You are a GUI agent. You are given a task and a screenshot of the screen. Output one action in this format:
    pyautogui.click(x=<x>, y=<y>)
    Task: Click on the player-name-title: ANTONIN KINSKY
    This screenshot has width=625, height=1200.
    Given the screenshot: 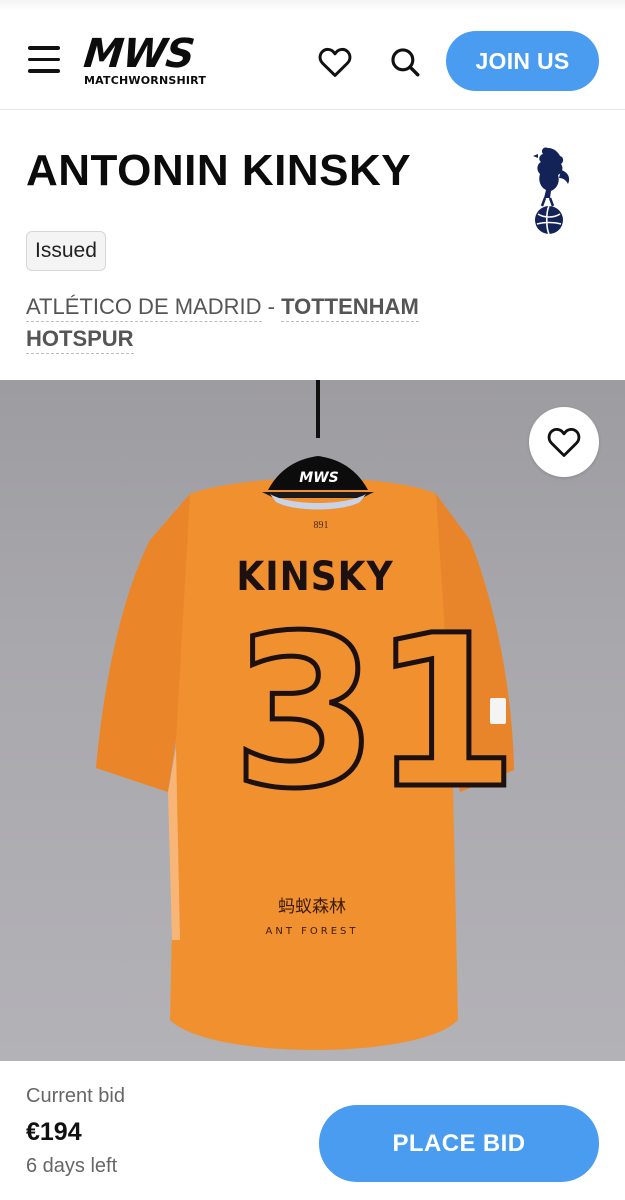 What is the action you would take?
    pyautogui.click(x=219, y=170)
    